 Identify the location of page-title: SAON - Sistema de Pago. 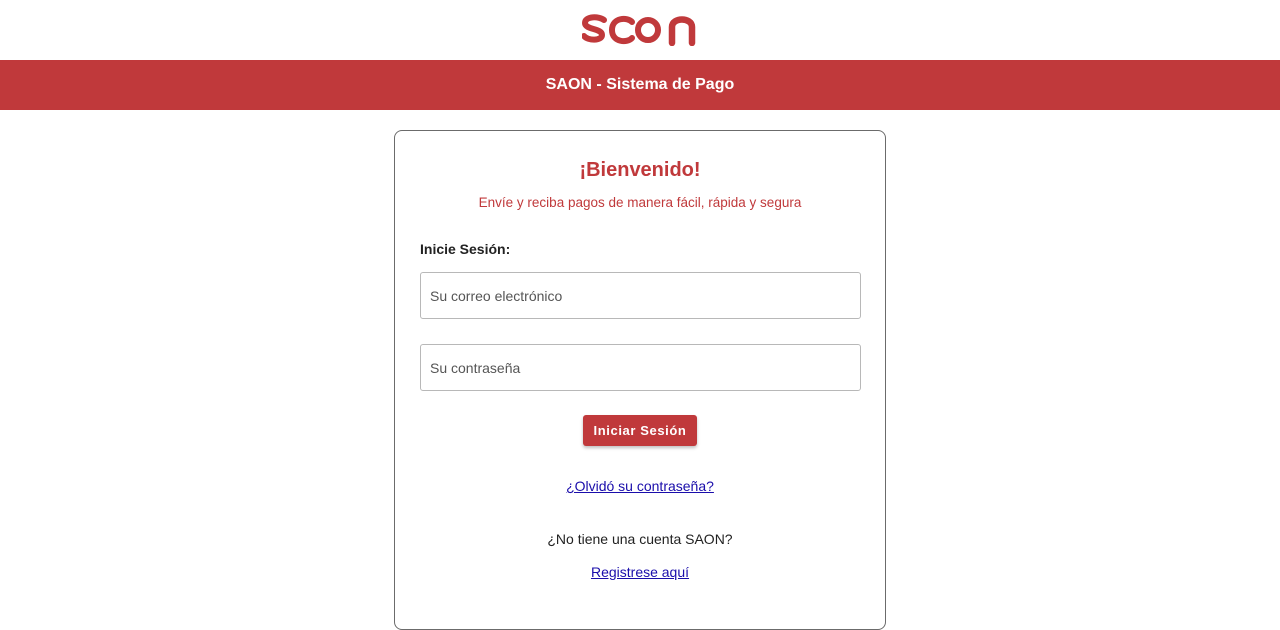
(640, 84).